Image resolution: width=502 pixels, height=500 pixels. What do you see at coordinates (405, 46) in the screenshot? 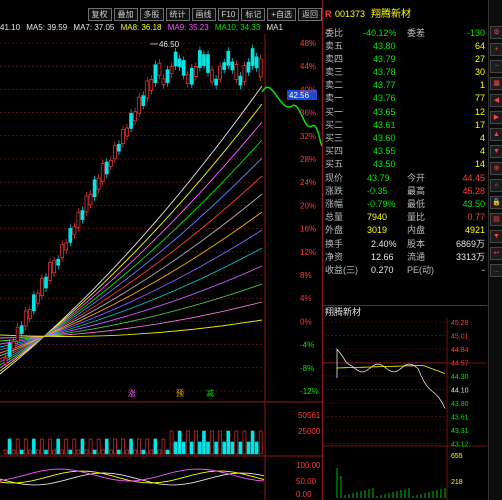
I see `sell-level-5: 卖五 43.80 64` at bounding box center [405, 46].